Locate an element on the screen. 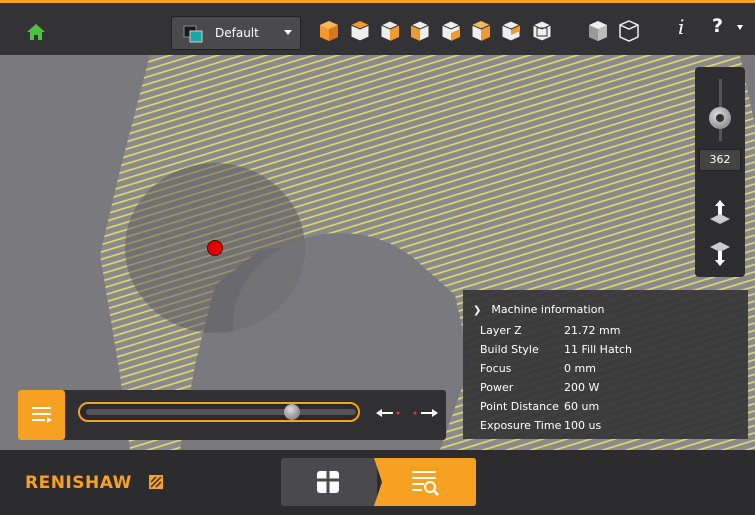 This screenshot has height=515, width=755. machine-info-title: Machine information is located at coordinates (548, 309).